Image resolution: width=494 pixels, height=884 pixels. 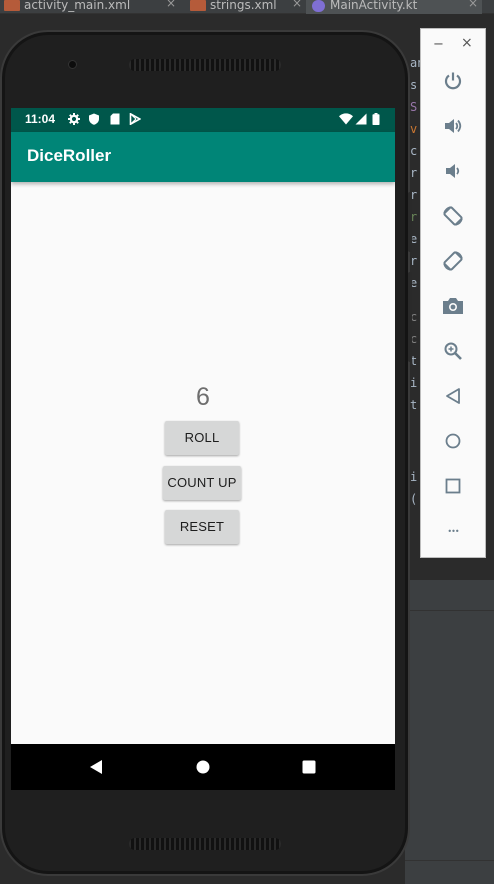 What do you see at coordinates (361, 119) in the screenshot?
I see `cell-signal-icon` at bounding box center [361, 119].